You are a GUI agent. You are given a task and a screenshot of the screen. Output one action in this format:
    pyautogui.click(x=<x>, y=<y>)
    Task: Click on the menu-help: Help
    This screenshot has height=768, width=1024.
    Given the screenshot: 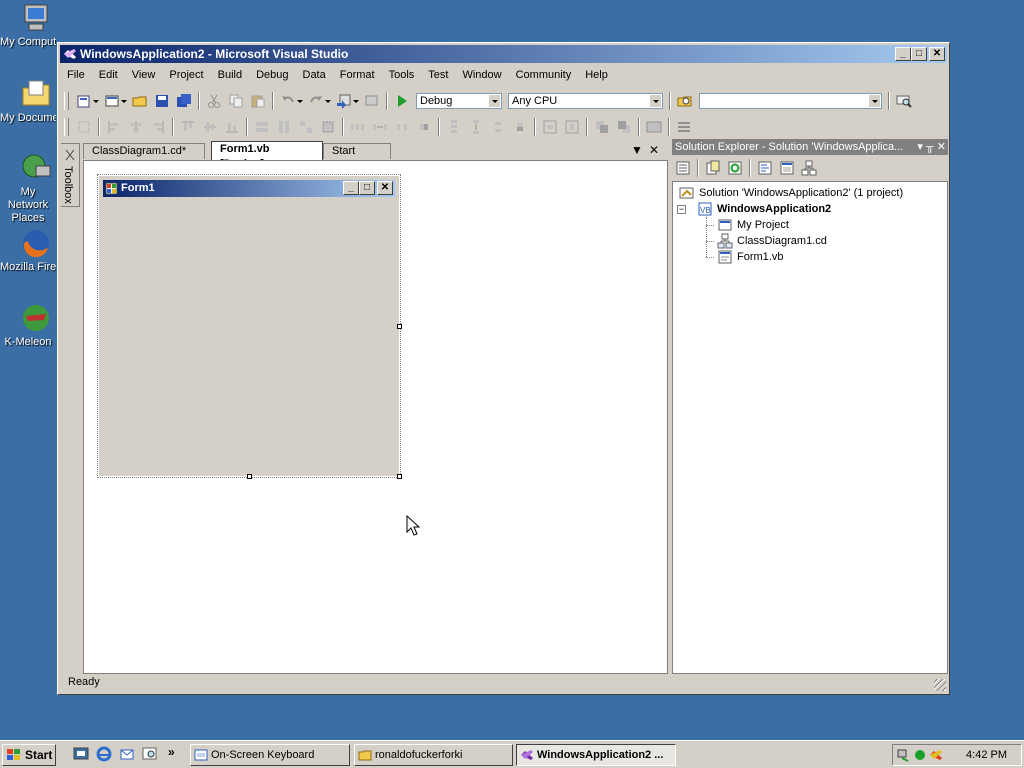 What is the action you would take?
    pyautogui.click(x=596, y=75)
    